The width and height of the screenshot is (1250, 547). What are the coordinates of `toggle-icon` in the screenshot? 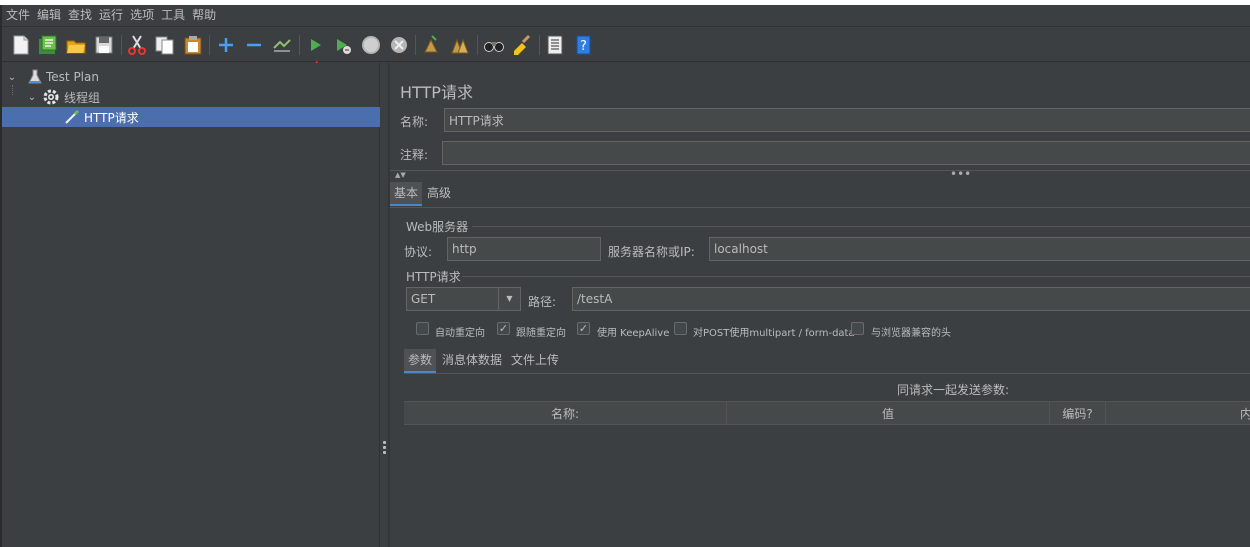 It's located at (282, 45).